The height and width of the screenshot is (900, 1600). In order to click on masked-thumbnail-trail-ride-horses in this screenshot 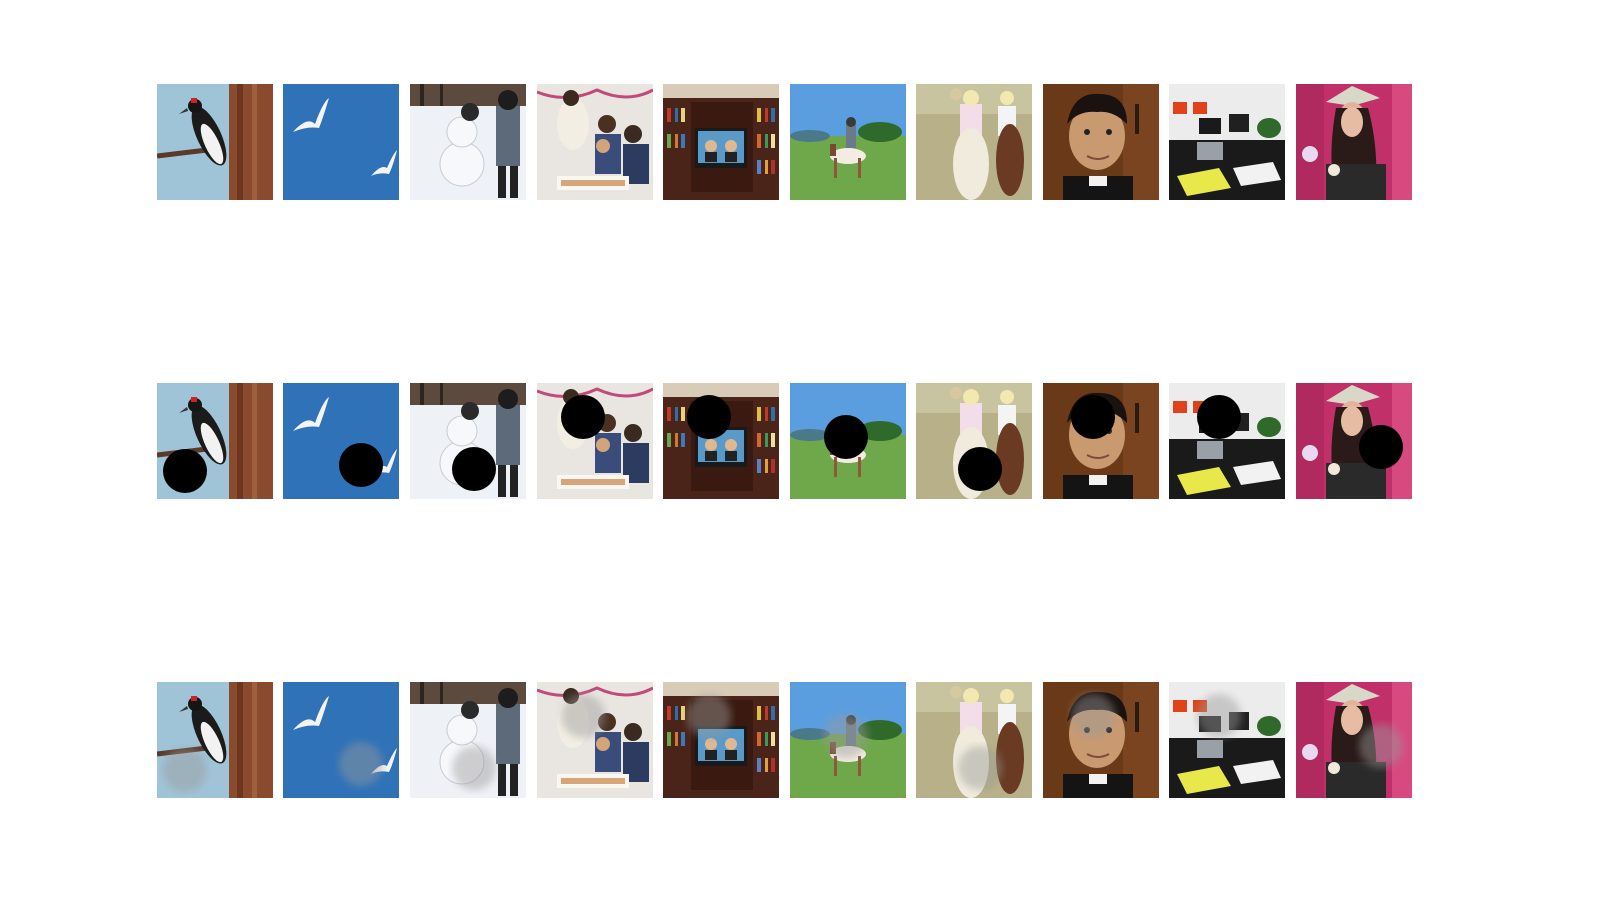, I will do `click(974, 441)`.